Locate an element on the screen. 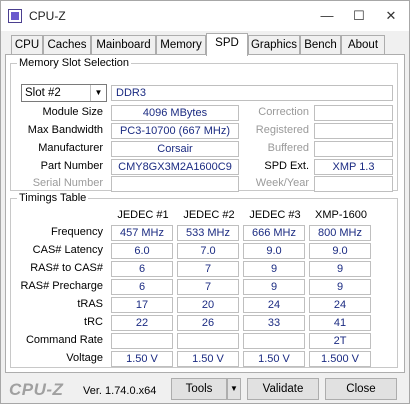 The width and height of the screenshot is (410, 404). timing-row-label: tRAS is located at coordinates (90, 304).